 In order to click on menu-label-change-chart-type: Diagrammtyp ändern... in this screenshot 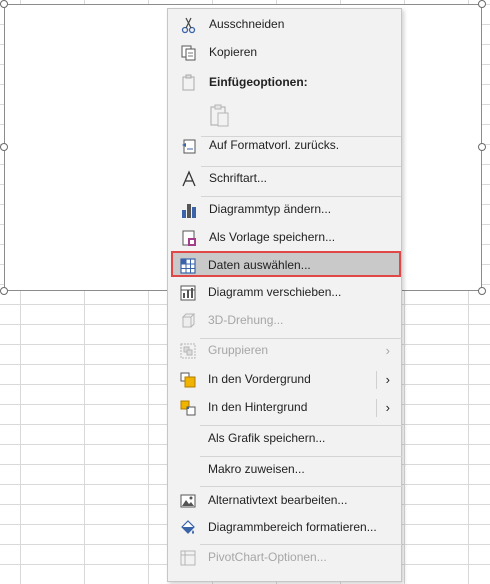, I will do `click(270, 209)`.